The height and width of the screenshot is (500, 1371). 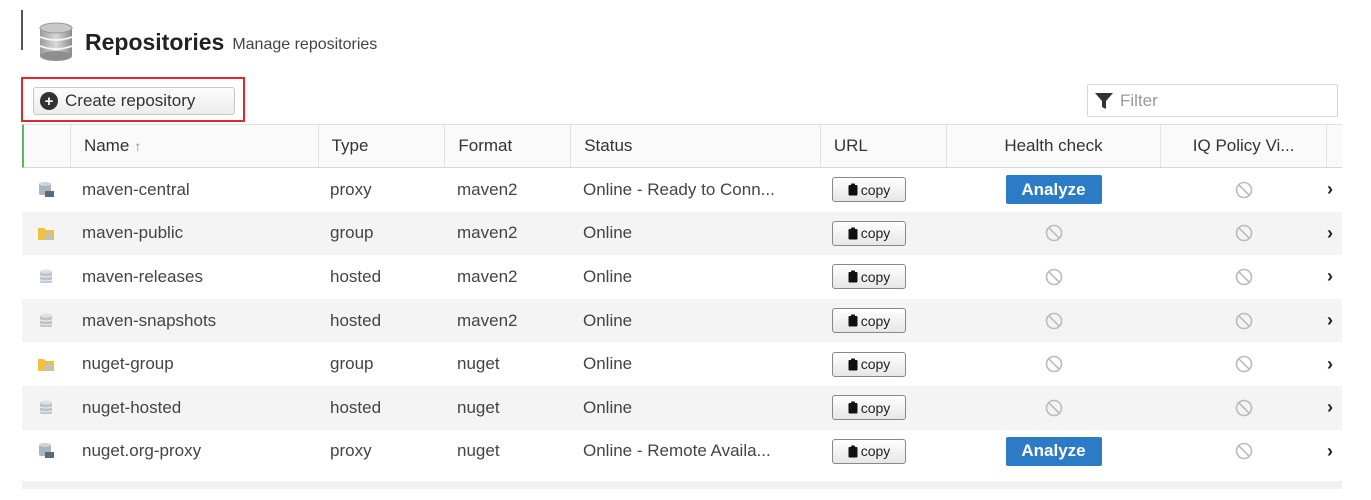 I want to click on column-header-format: Format, so click(x=508, y=146).